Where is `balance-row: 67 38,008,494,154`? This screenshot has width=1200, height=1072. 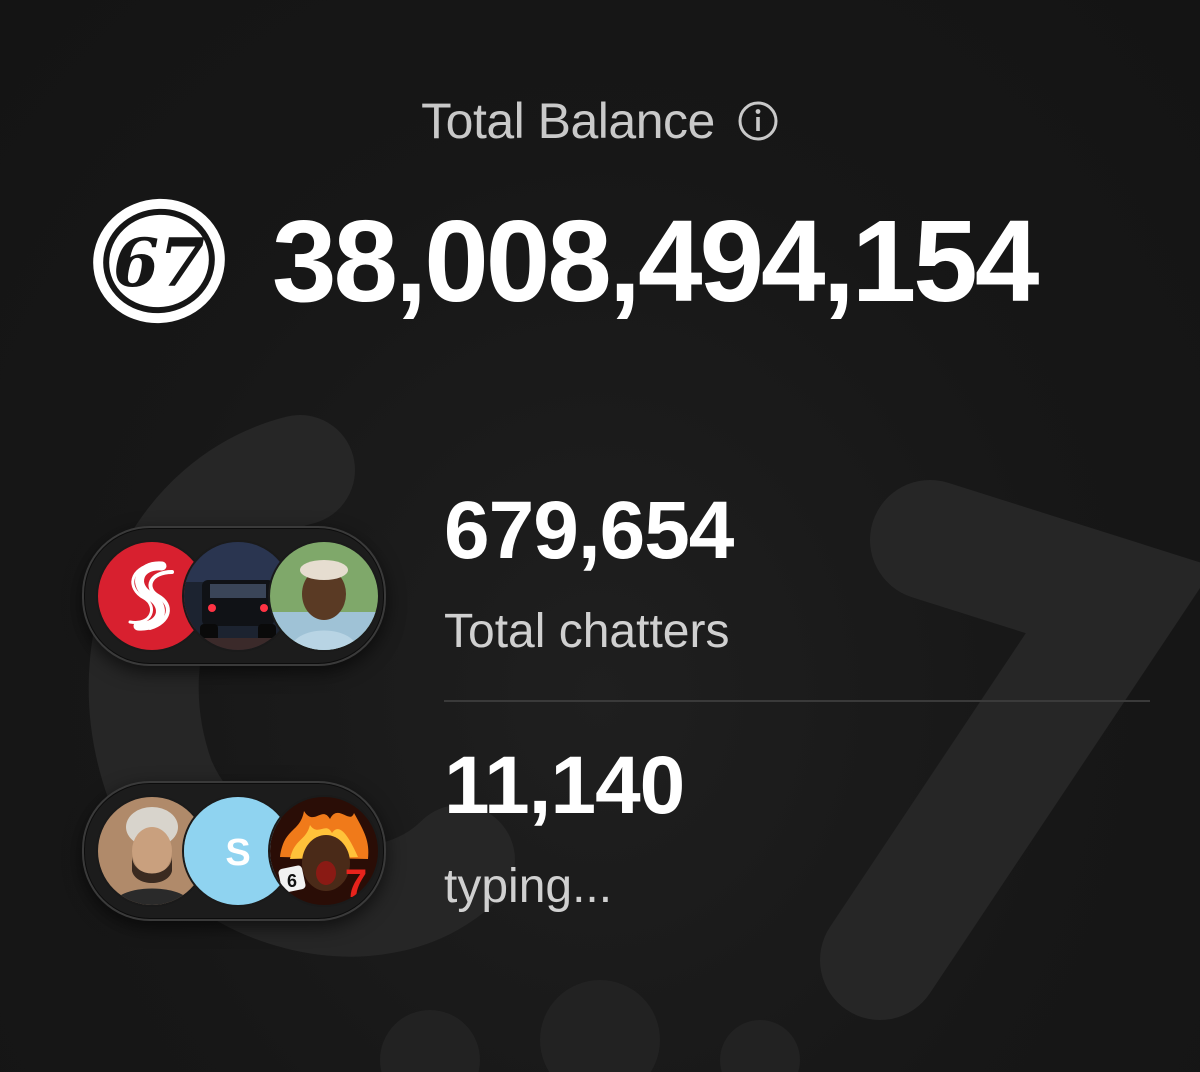
balance-row: 67 38,008,494,154 is located at coordinates (609, 261).